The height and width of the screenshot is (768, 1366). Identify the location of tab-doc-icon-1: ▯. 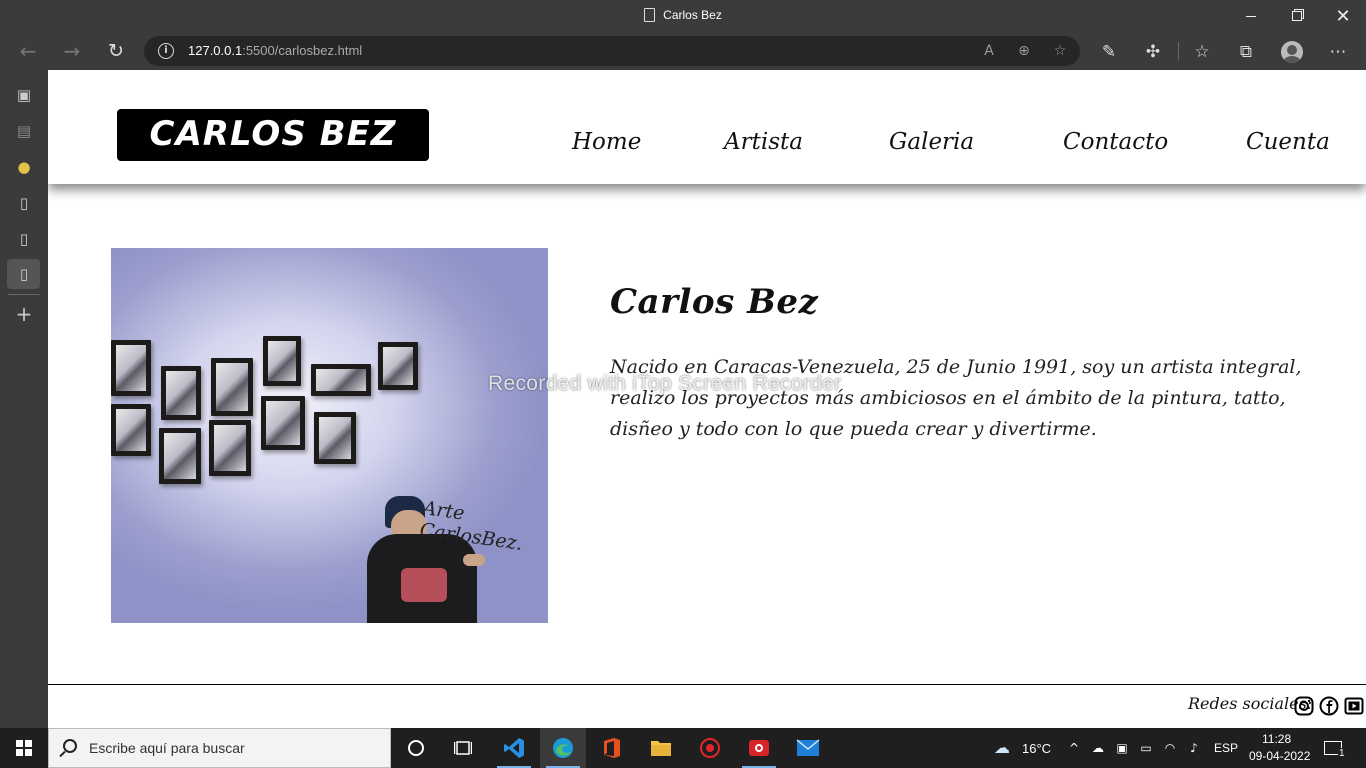
(24, 203).